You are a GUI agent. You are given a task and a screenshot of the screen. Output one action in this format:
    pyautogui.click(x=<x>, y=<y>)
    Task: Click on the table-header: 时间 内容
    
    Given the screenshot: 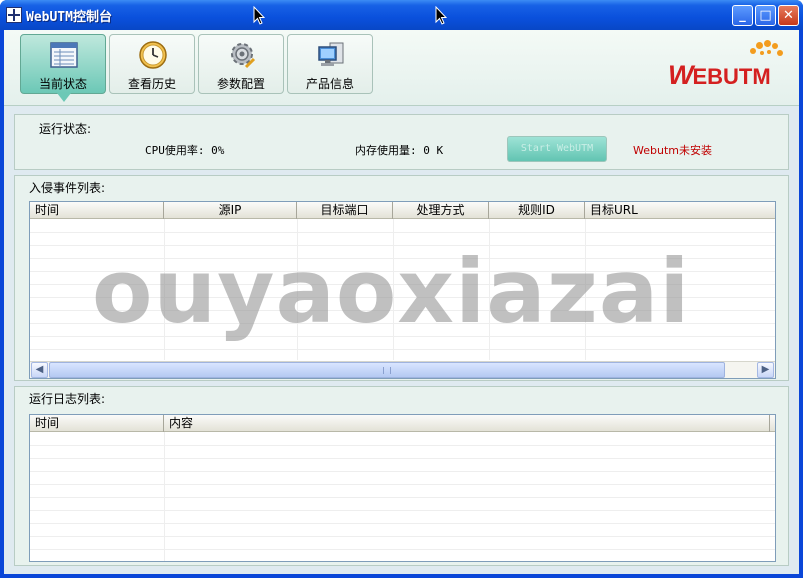 What is the action you would take?
    pyautogui.click(x=402, y=423)
    